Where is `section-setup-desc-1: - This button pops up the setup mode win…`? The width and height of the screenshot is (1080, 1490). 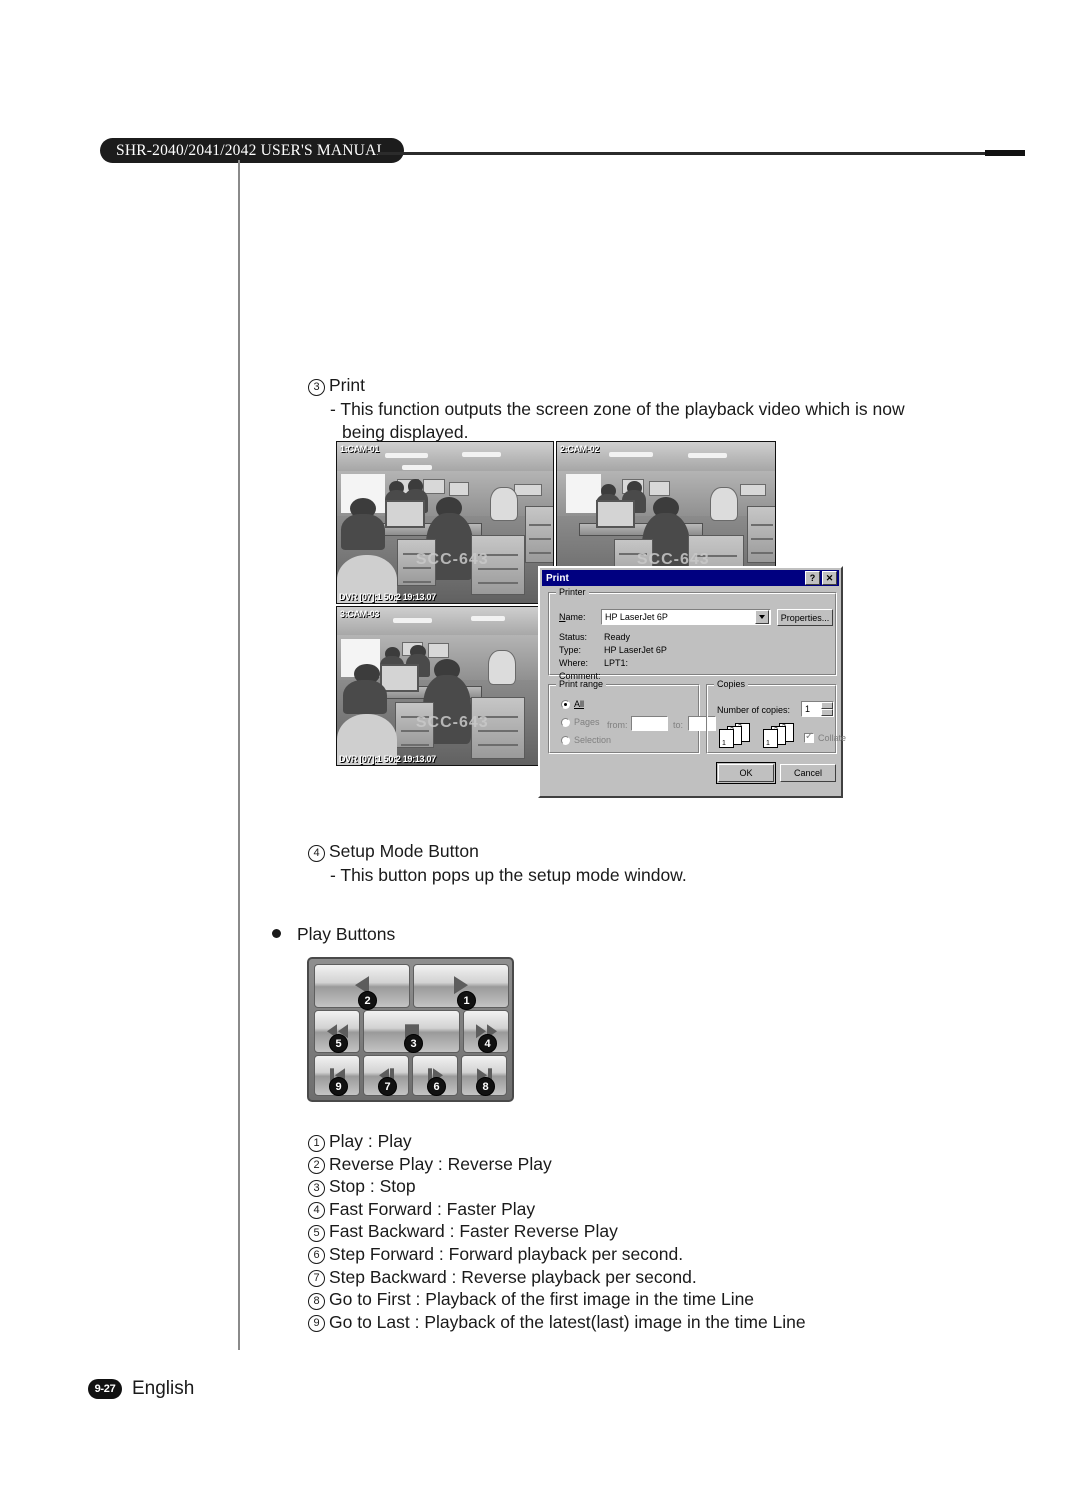 section-setup-desc-1: - This button pops up the setup mode win… is located at coordinates (508, 874).